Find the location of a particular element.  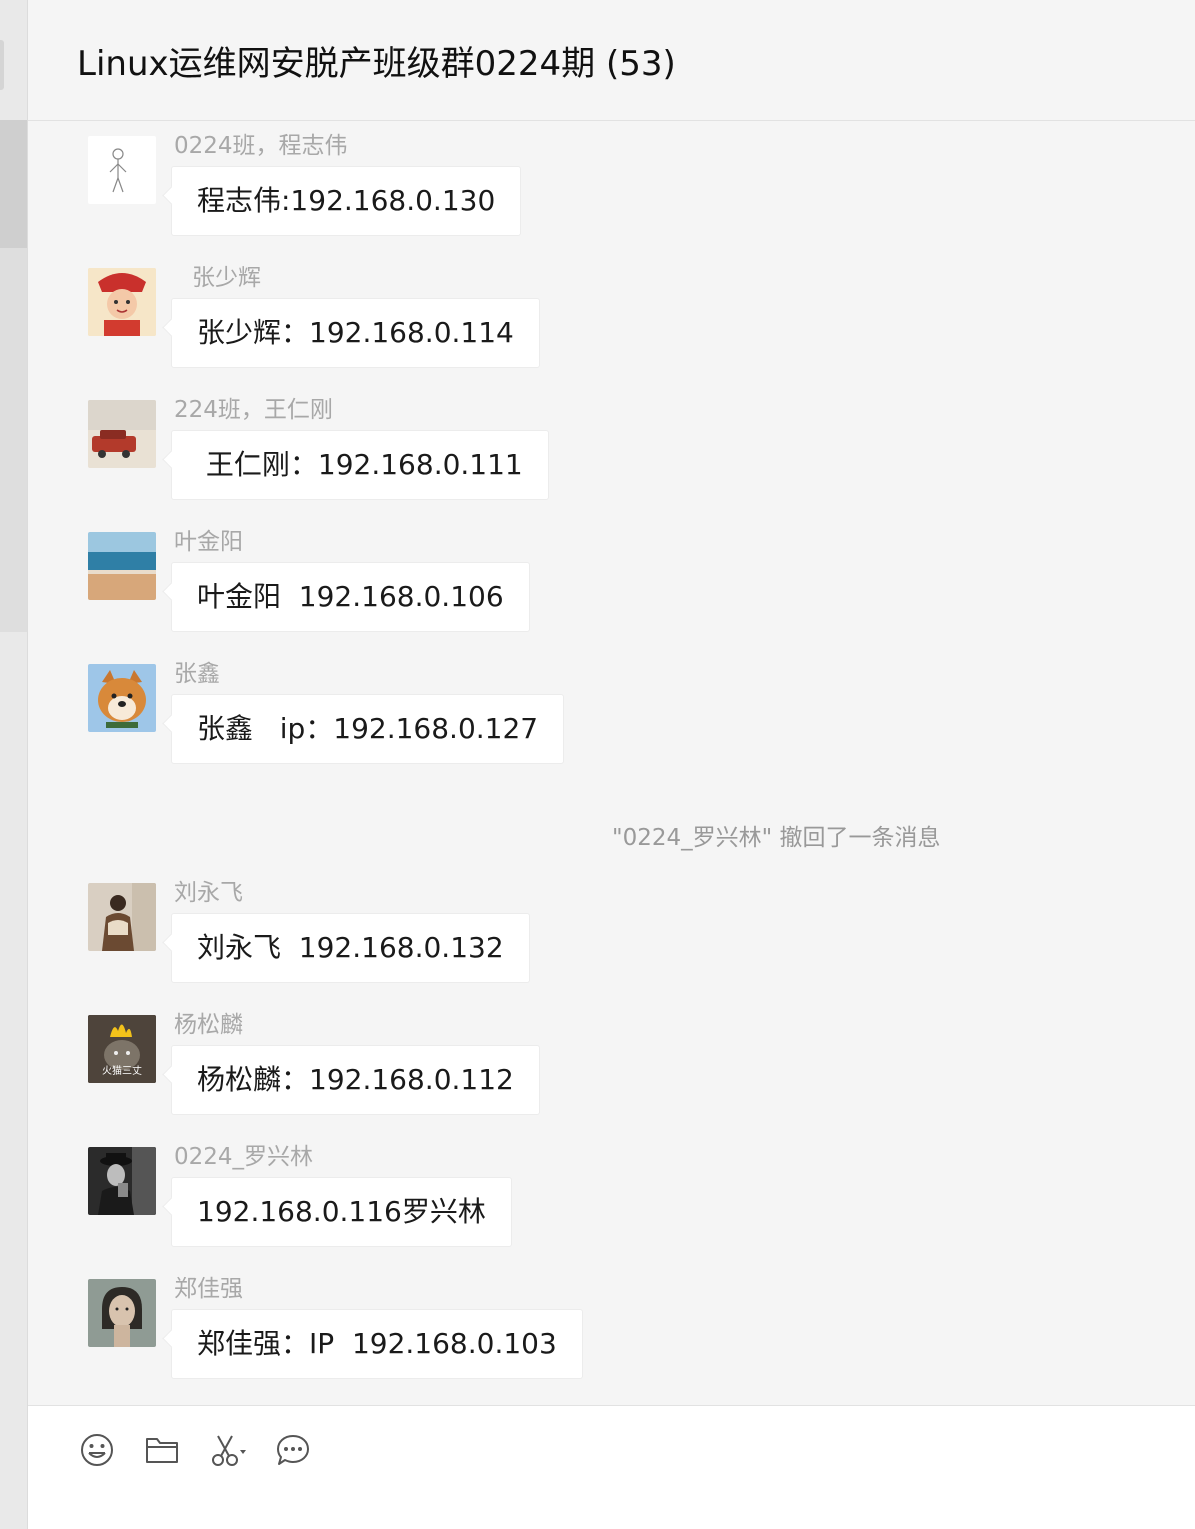

sidebar-edge-tab is located at coordinates (2, 65).